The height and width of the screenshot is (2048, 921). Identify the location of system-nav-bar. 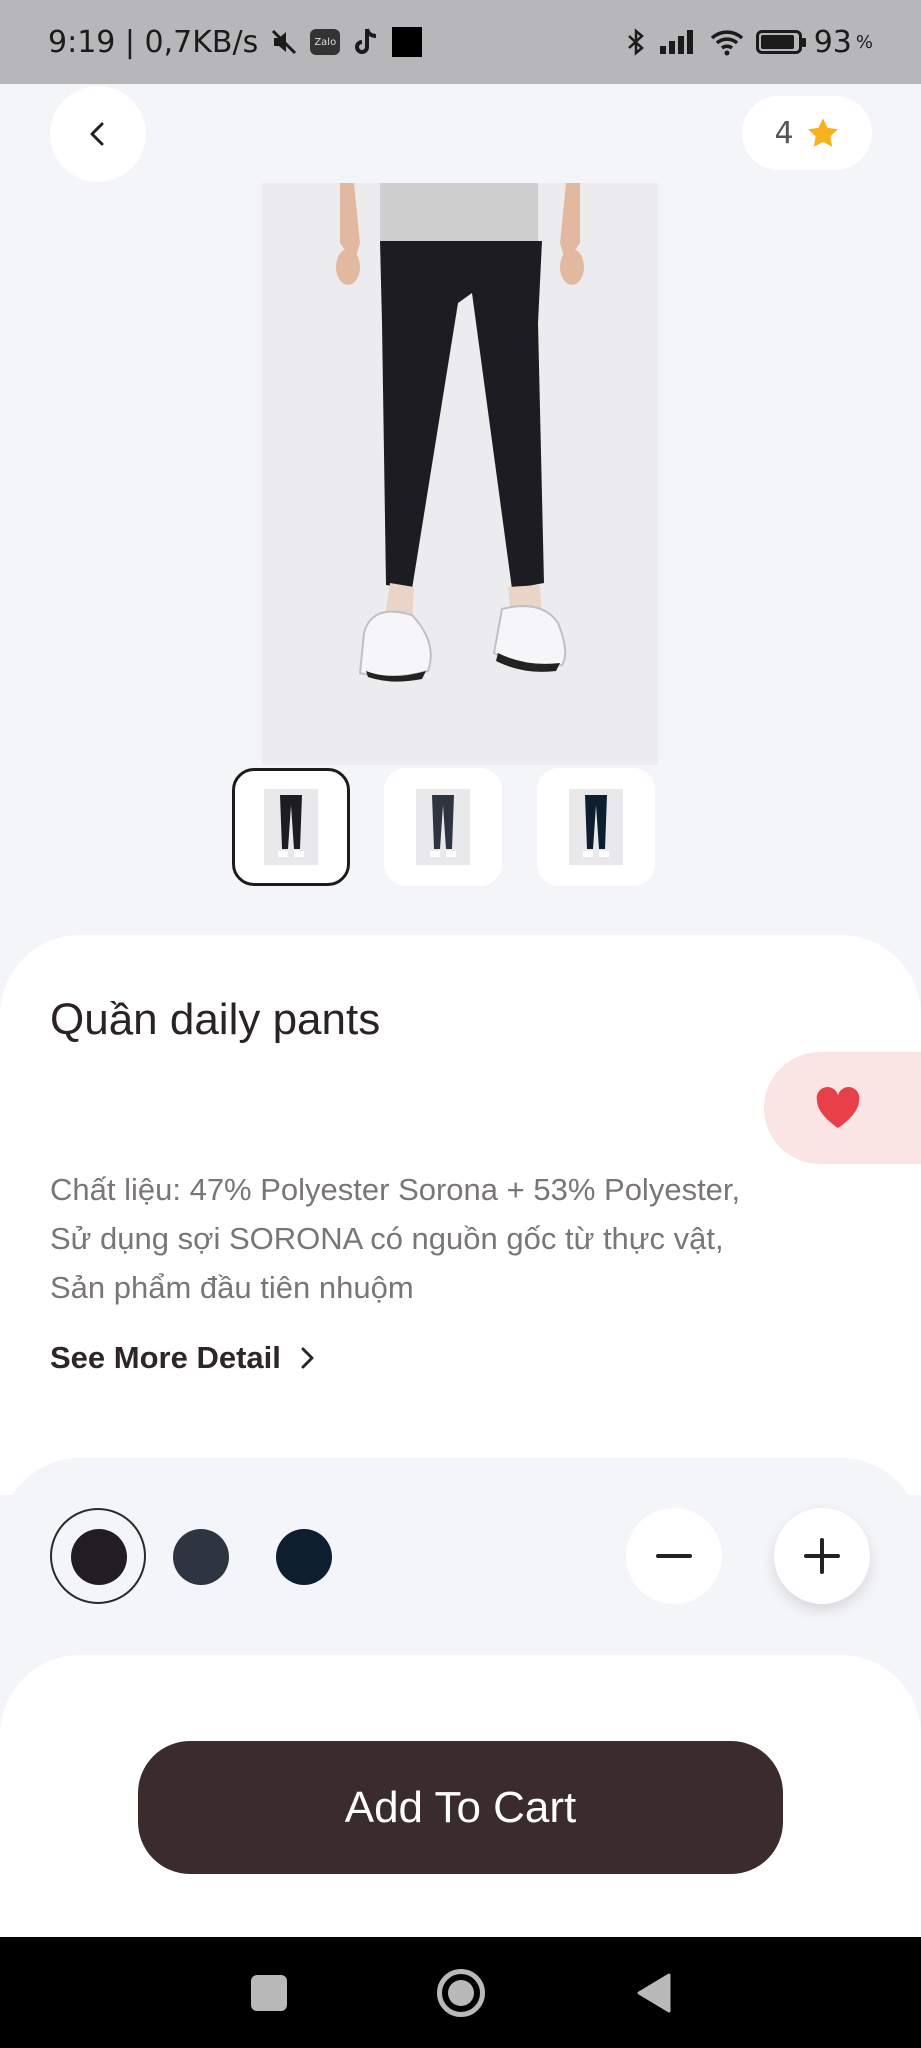
(460, 1992).